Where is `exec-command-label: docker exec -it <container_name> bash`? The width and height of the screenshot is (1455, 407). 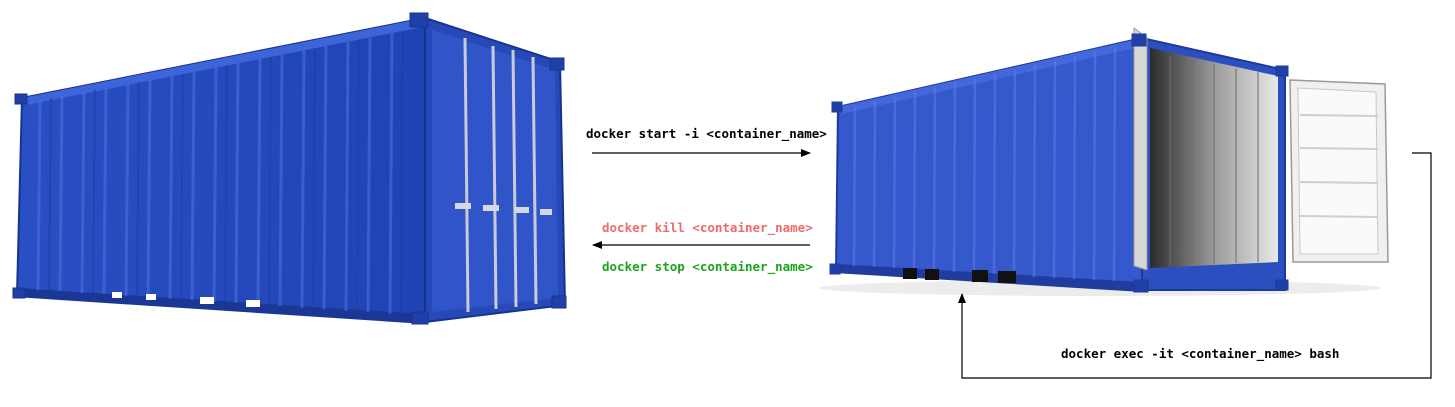
exec-command-label: docker exec -it <container_name> bash is located at coordinates (1200, 353).